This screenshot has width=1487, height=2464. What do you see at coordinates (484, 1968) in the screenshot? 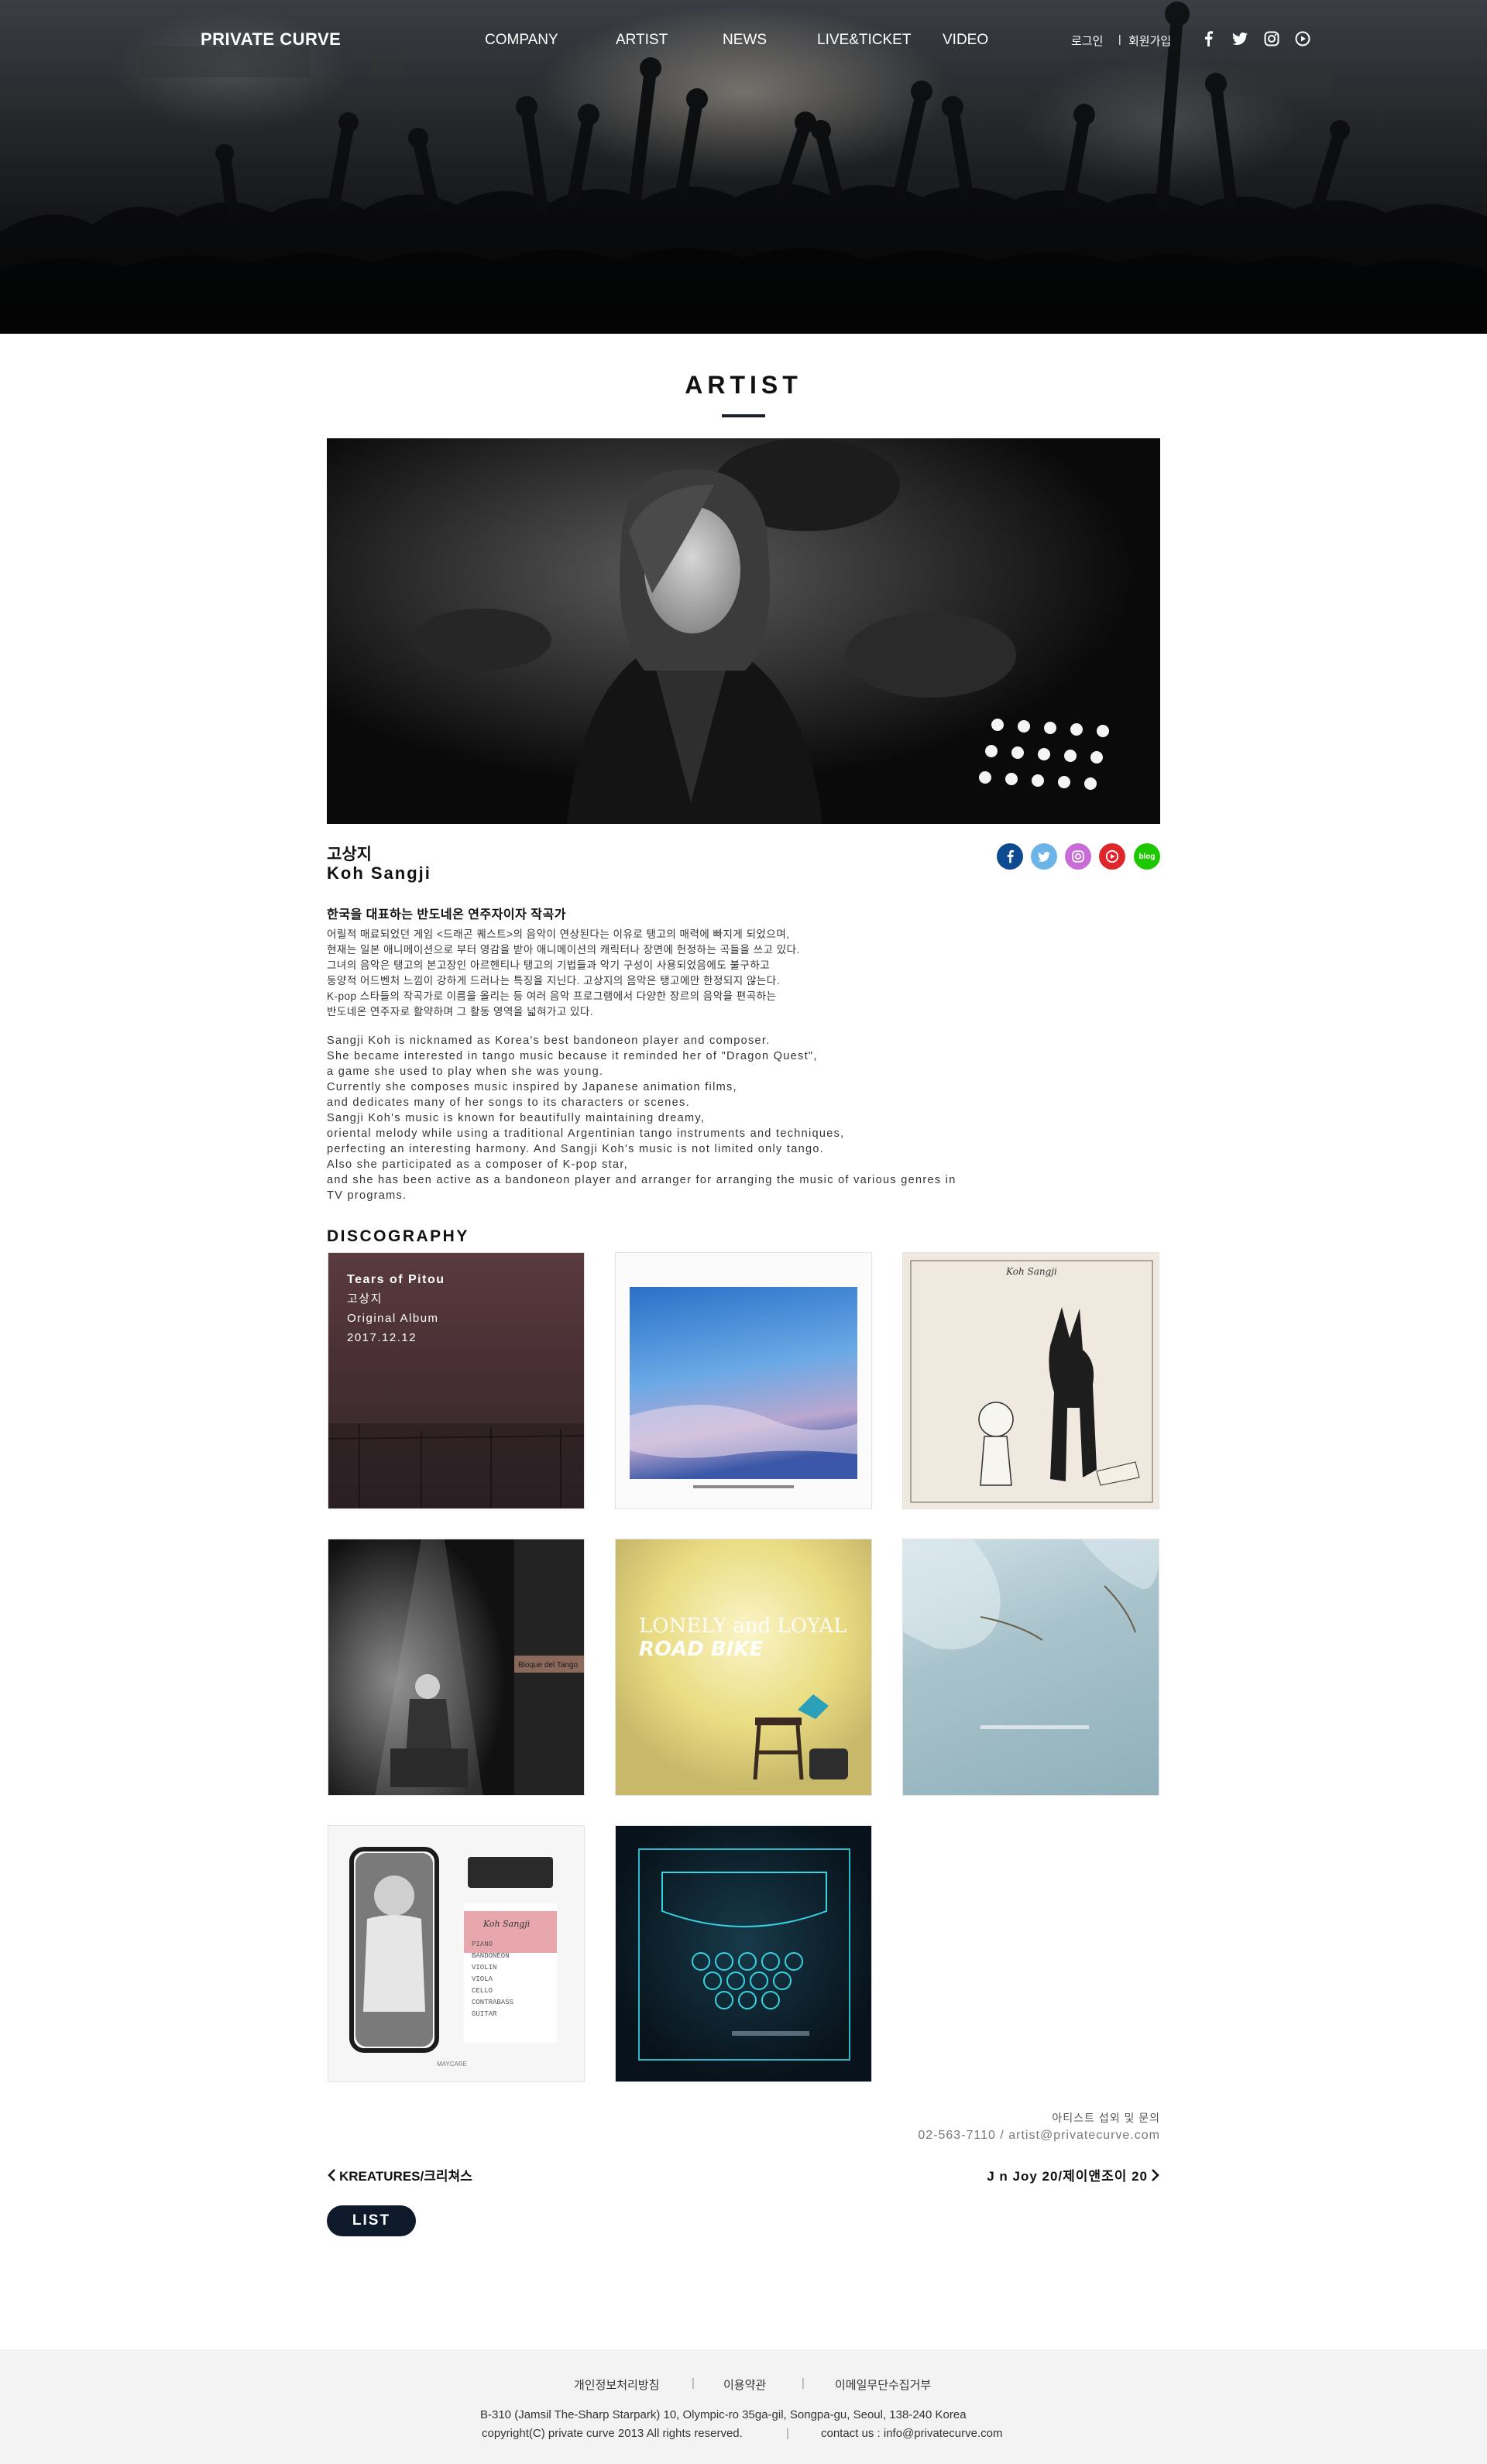
I see `cover-text: VIOLIN` at bounding box center [484, 1968].